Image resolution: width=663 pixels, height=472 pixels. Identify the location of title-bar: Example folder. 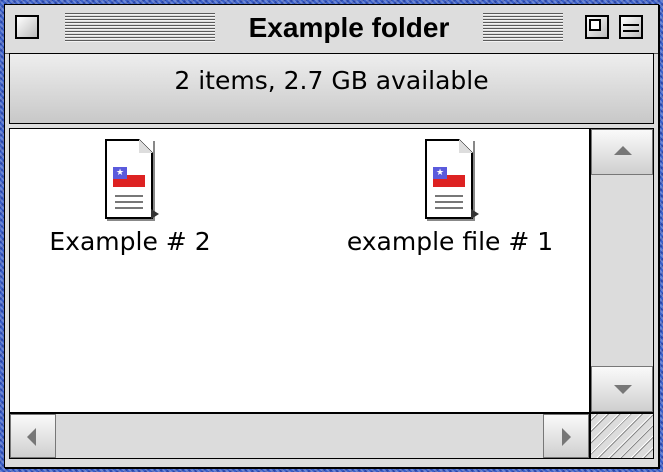
(331, 29).